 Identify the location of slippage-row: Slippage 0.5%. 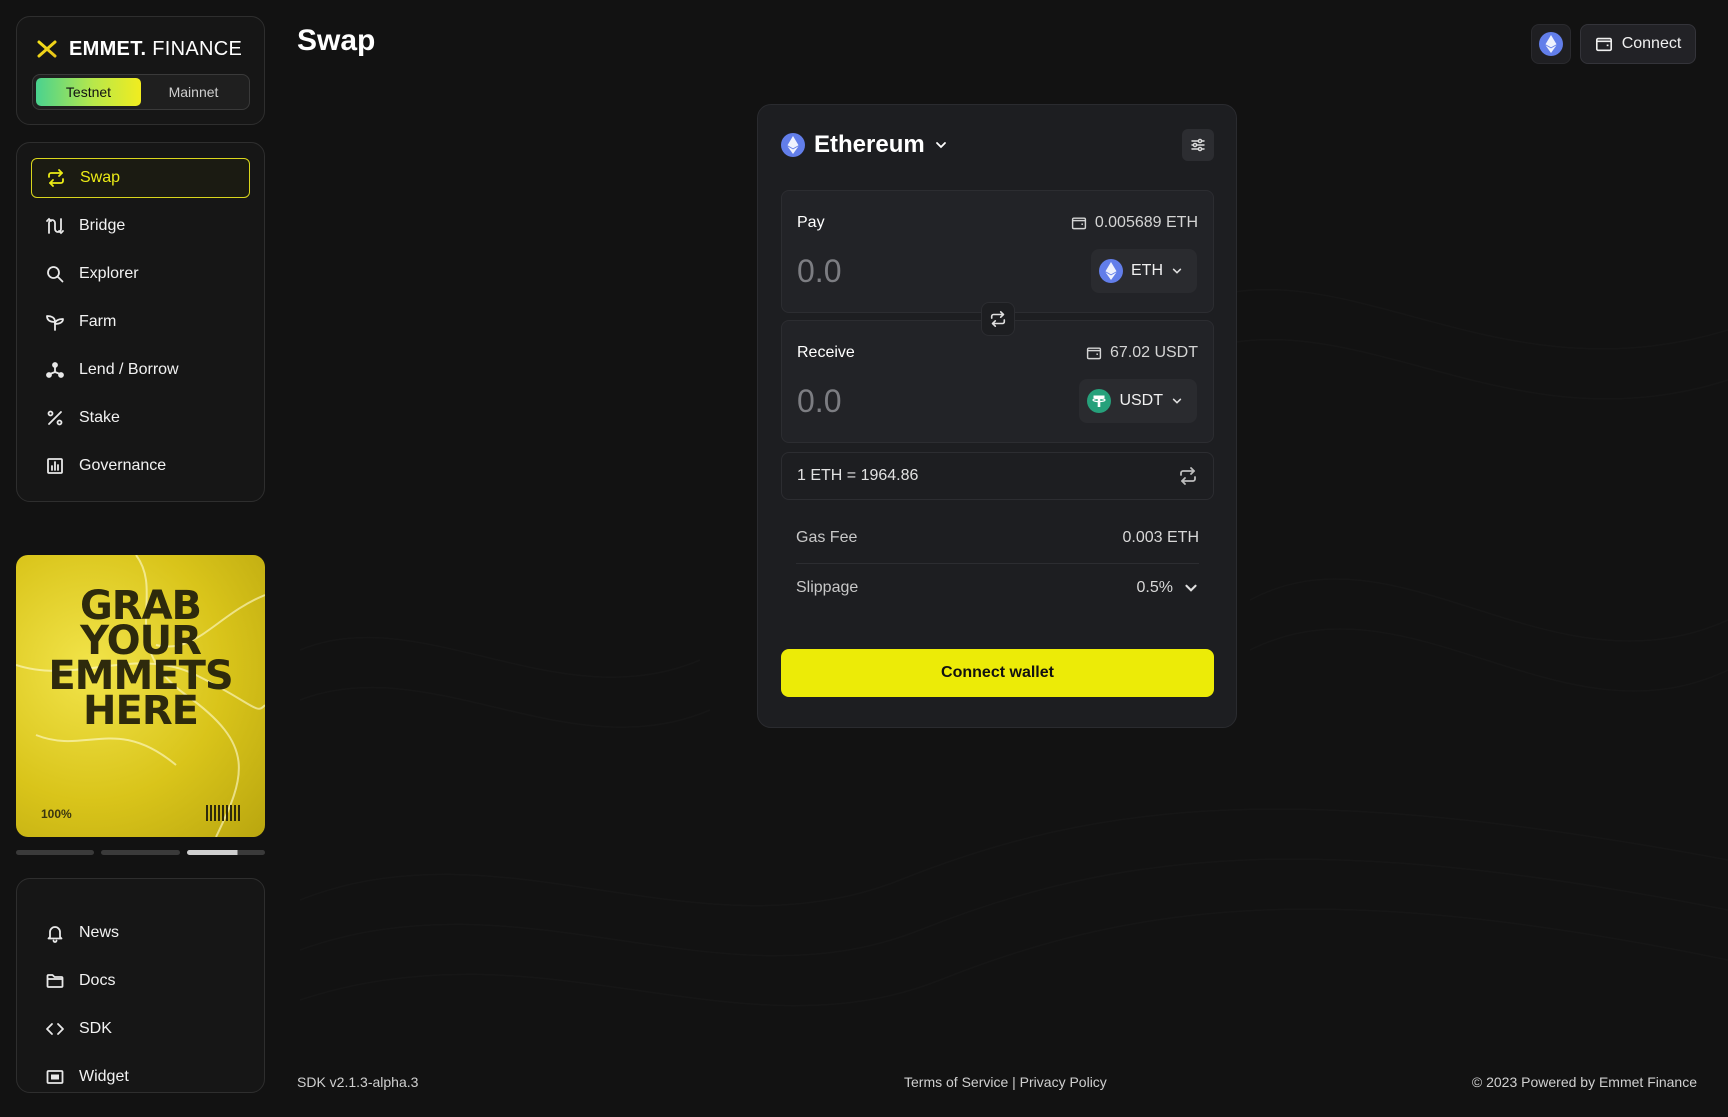
(997, 588).